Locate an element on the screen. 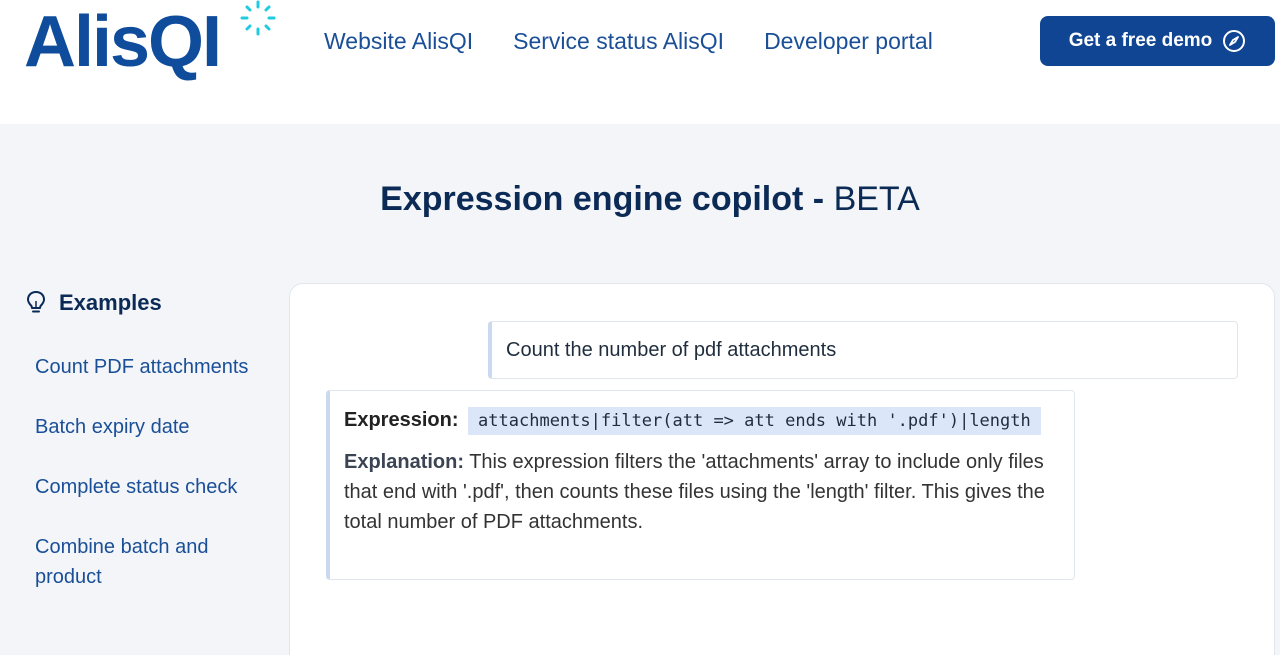 This screenshot has width=1280, height=655. get-demo-label: Get a free demo is located at coordinates (1140, 40).